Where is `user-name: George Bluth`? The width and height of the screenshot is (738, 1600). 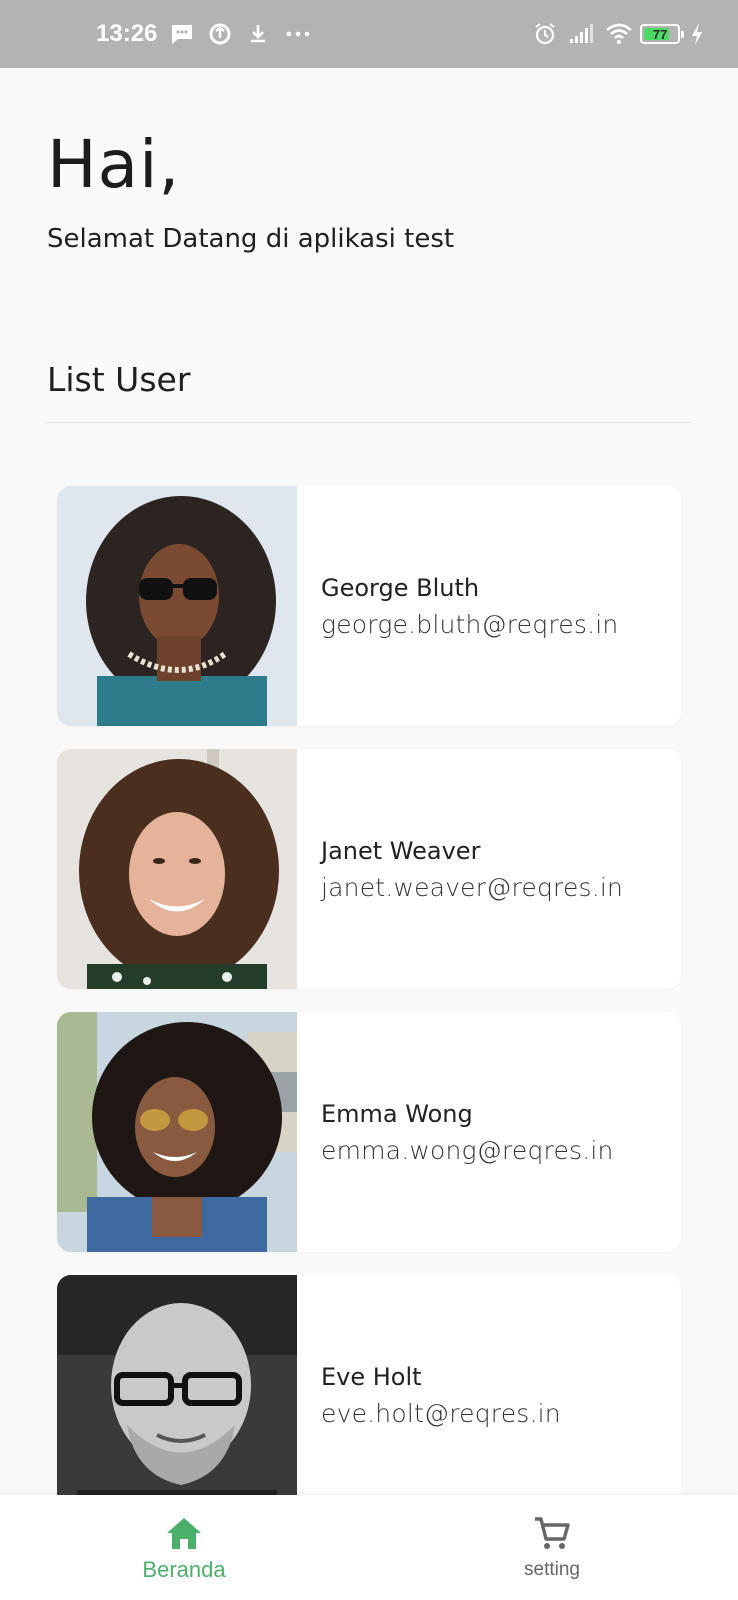 user-name: George Bluth is located at coordinates (400, 587).